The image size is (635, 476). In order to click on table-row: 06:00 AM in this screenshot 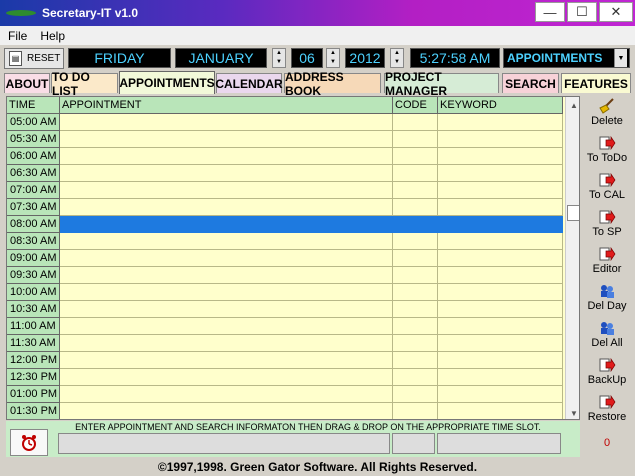, I will do `click(285, 156)`.